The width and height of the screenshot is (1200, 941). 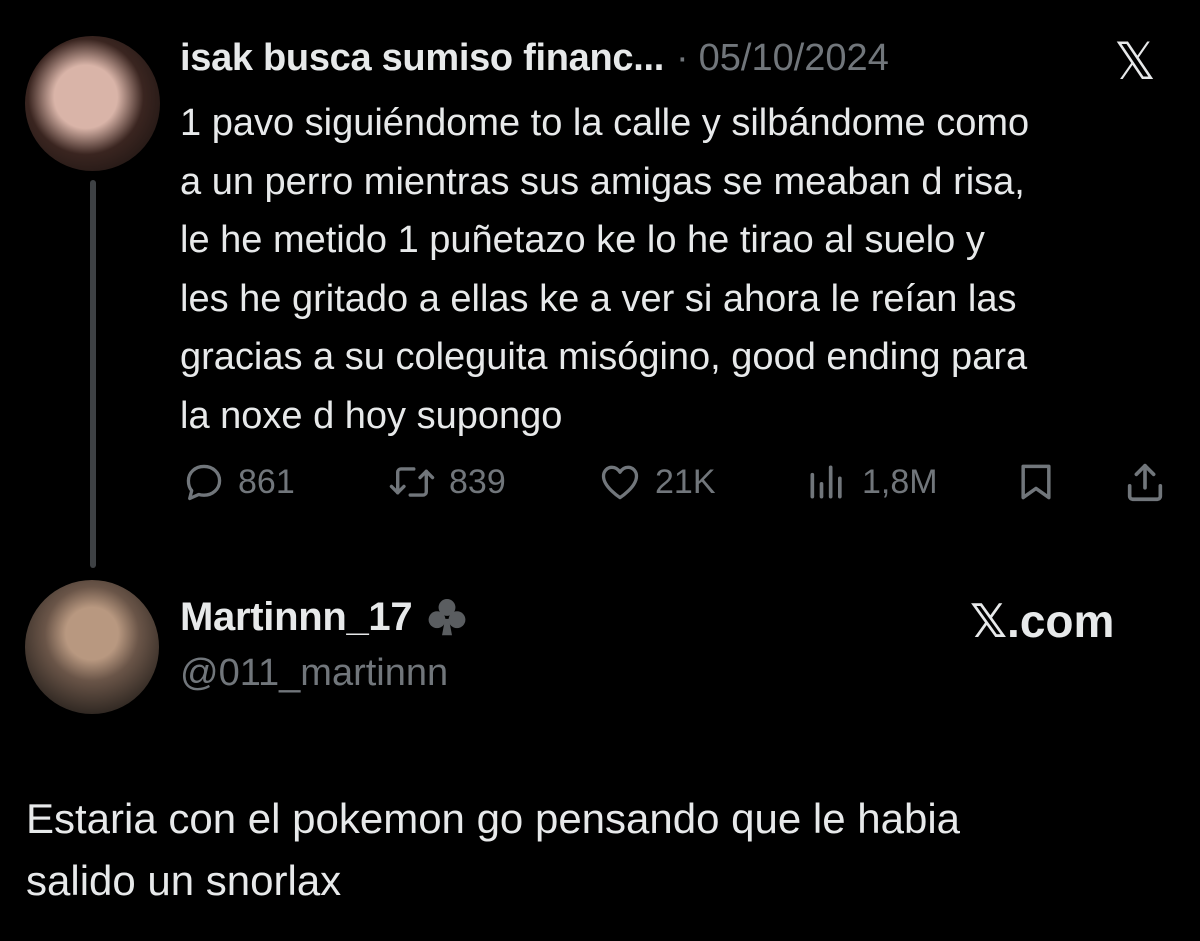 I want to click on reply-button: 861, so click(x=238, y=482).